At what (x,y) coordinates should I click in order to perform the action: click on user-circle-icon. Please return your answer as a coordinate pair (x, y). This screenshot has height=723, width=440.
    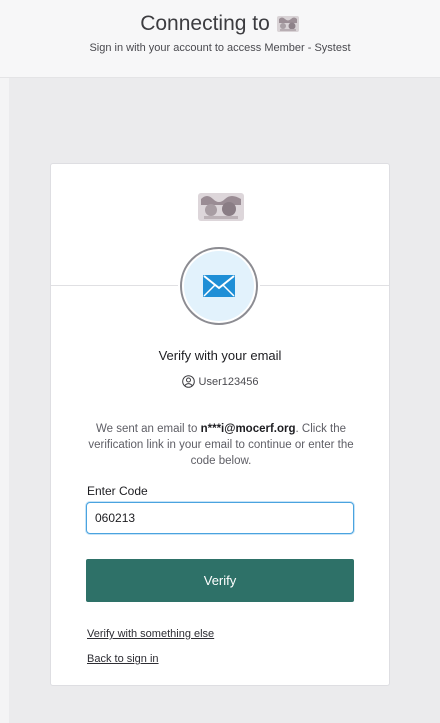
    Looking at the image, I should click on (188, 381).